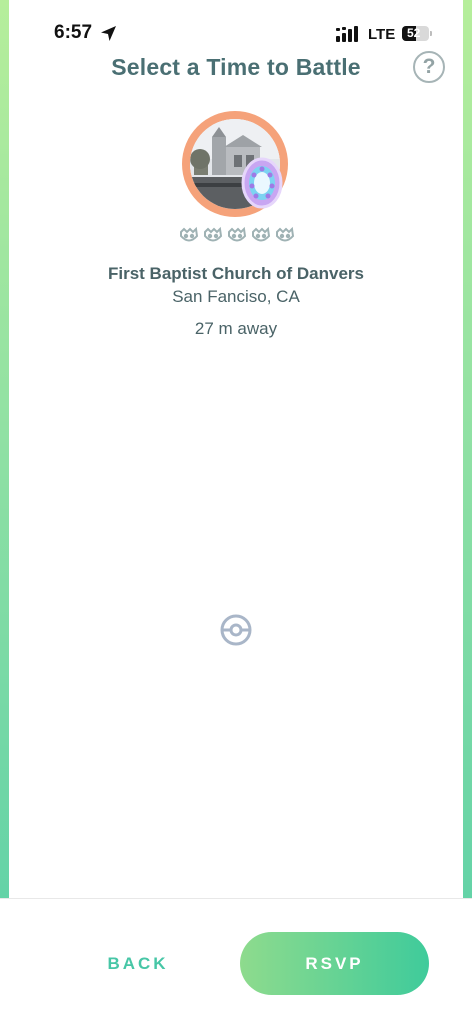 The width and height of the screenshot is (472, 1024). What do you see at coordinates (138, 964) in the screenshot?
I see `back-button: BACK` at bounding box center [138, 964].